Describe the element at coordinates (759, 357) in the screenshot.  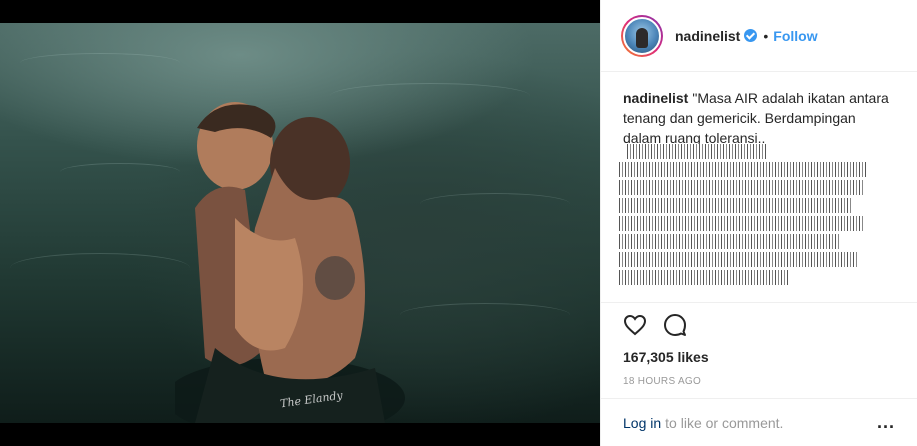
I see `likes-count: 167,305 likes` at that location.